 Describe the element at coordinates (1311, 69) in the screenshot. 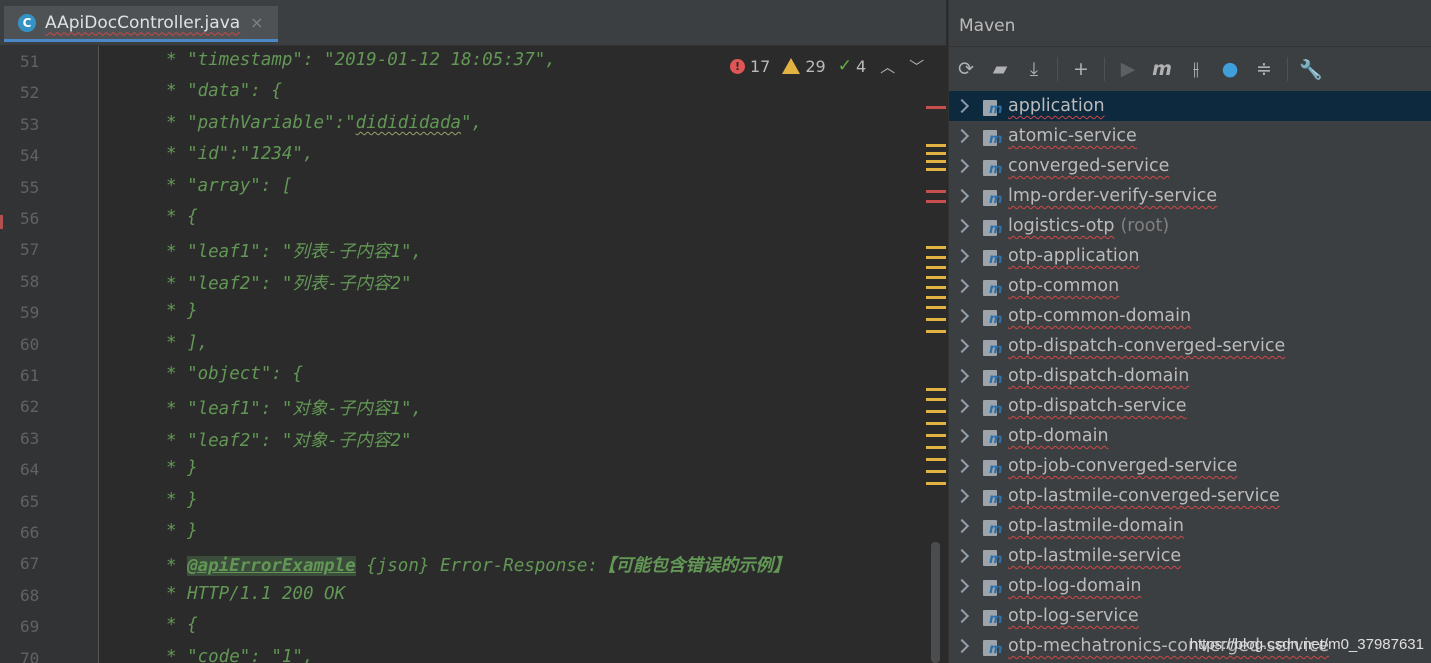

I see `settings-icon: 🔧` at that location.